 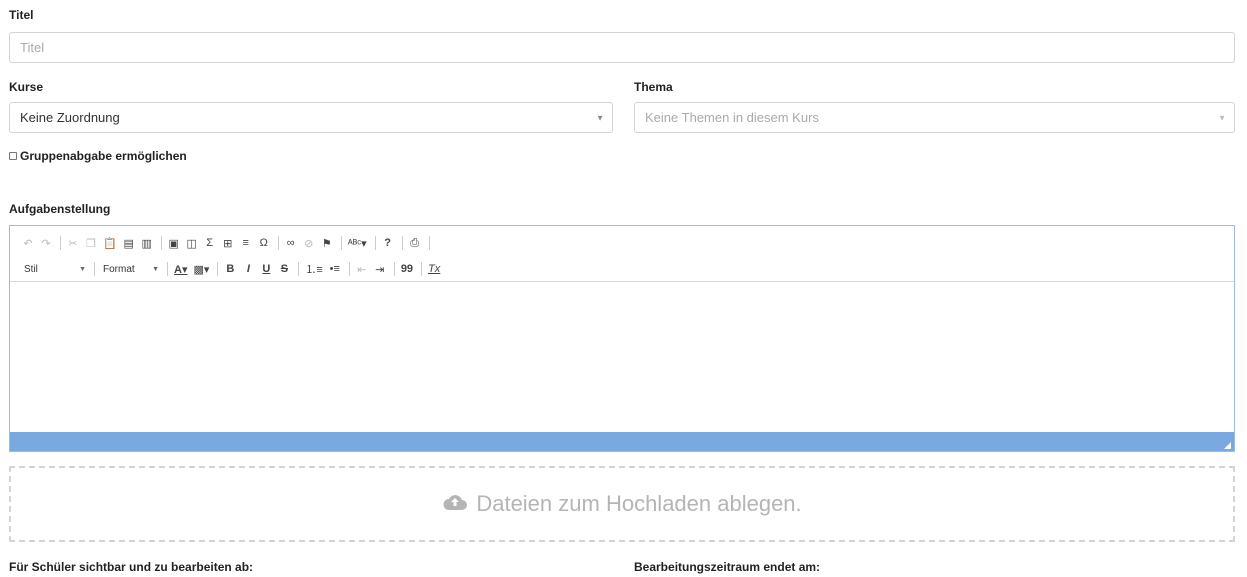 I want to click on task-label: Aufgabenstellung, so click(x=60, y=209).